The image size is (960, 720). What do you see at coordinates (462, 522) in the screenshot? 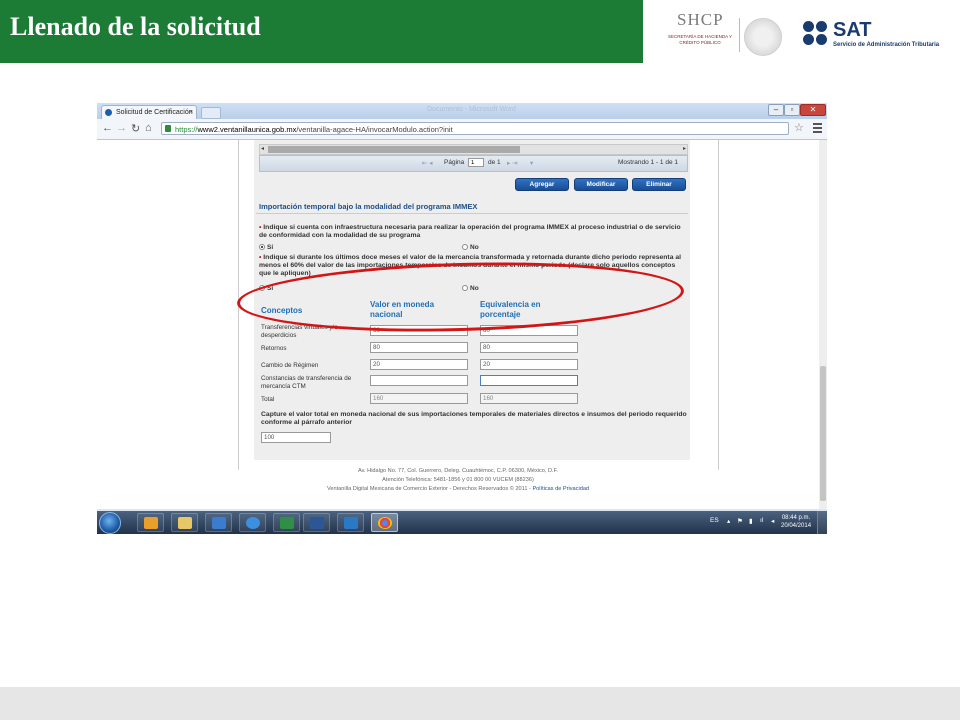
I see `windows-taskbar: ES ▴ ⚑ ▮ ıl ◂ 08:44 p.m. 20/04/2014` at bounding box center [462, 522].